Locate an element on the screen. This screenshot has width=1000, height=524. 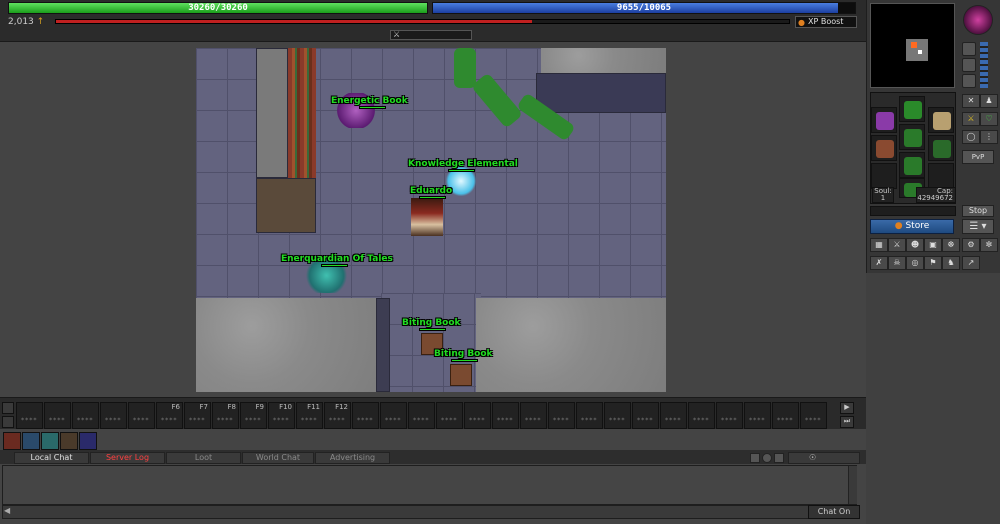
tab-advertising: Advertising is located at coordinates (352, 458).